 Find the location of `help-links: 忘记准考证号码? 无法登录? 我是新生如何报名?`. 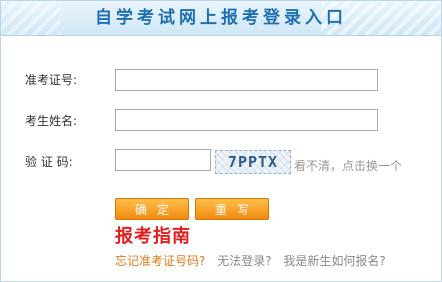

help-links: 忘记准考证号码? 无法登录? 我是新生如何报名? is located at coordinates (254, 260).